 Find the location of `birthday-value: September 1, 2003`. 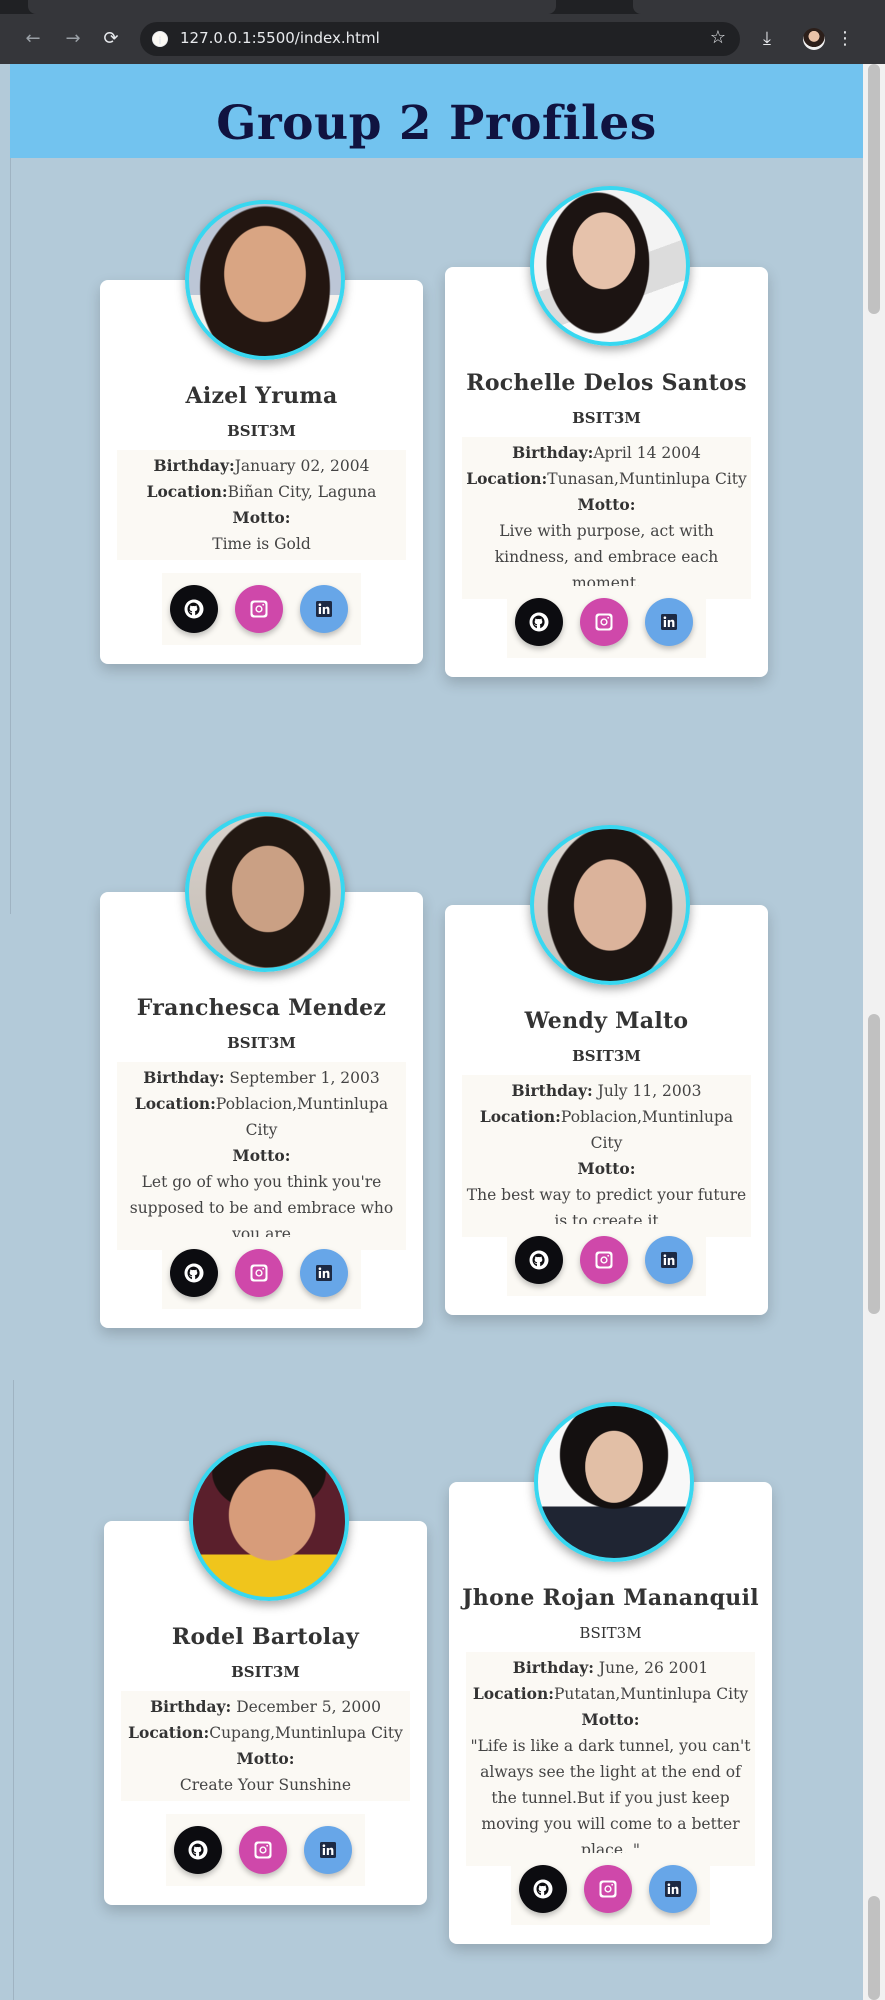

birthday-value: September 1, 2003 is located at coordinates (302, 1078).